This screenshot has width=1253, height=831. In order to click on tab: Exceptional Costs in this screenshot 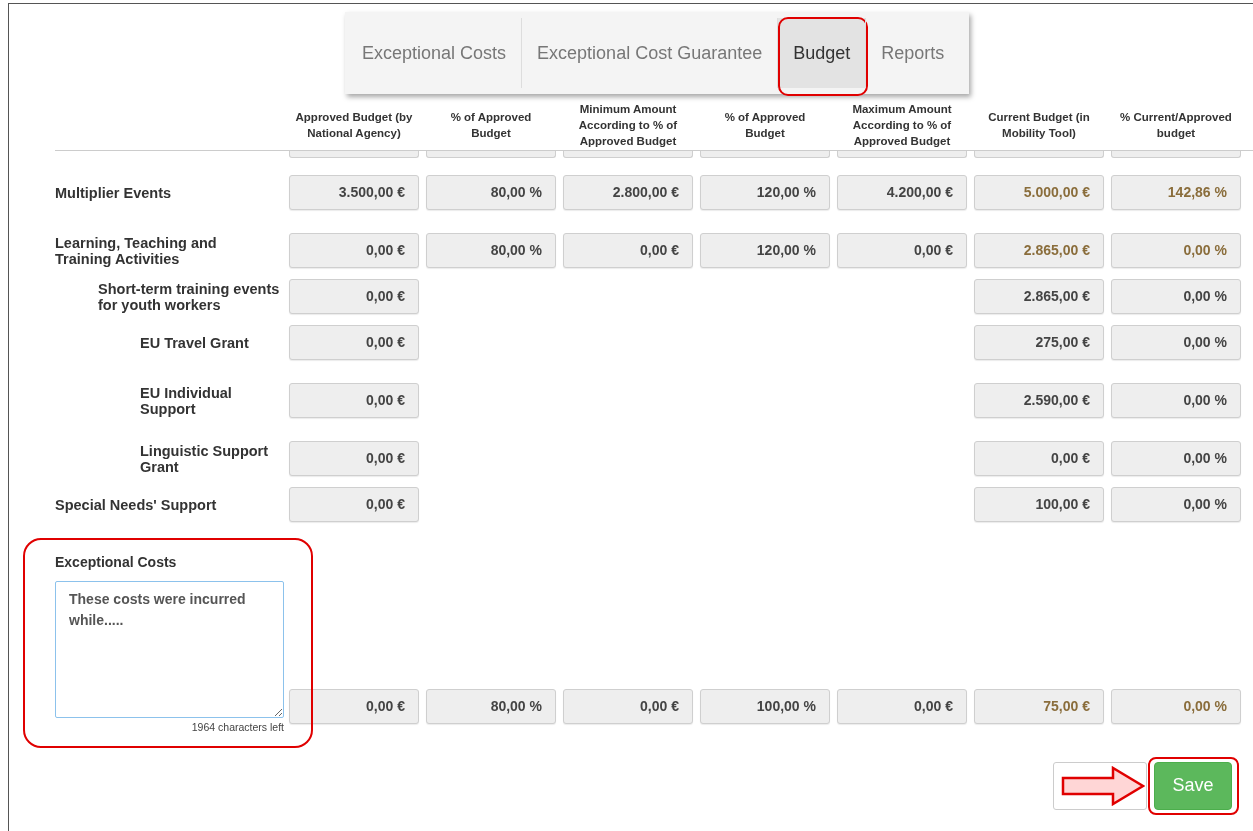, I will do `click(434, 53)`.